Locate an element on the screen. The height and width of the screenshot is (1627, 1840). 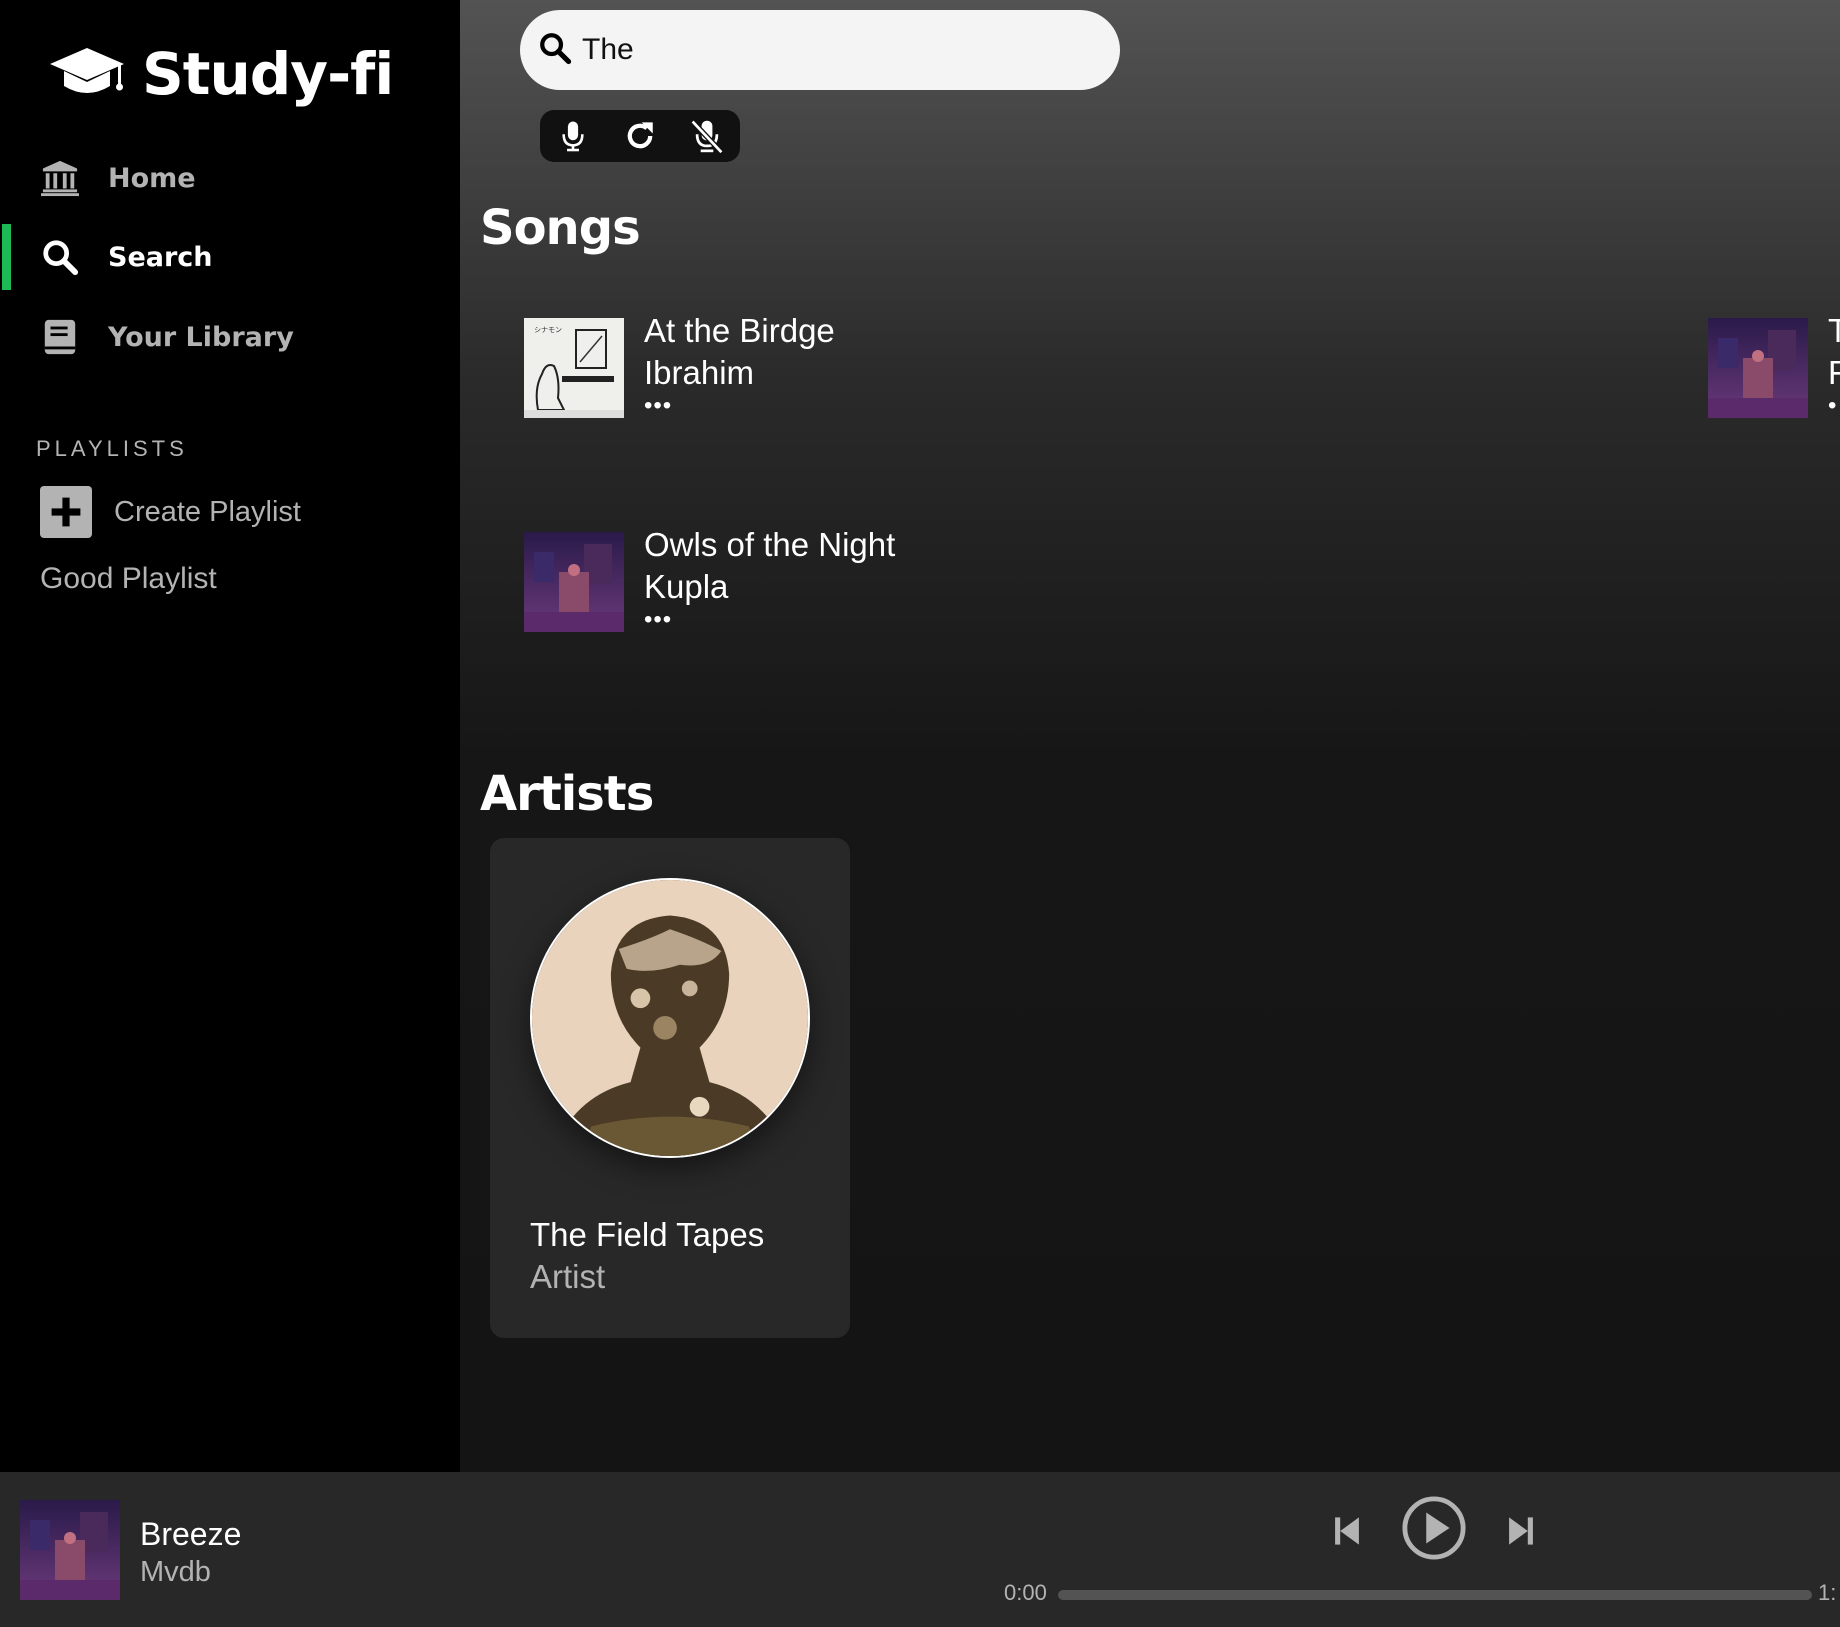
artists-heading: Artists is located at coordinates (567, 794).